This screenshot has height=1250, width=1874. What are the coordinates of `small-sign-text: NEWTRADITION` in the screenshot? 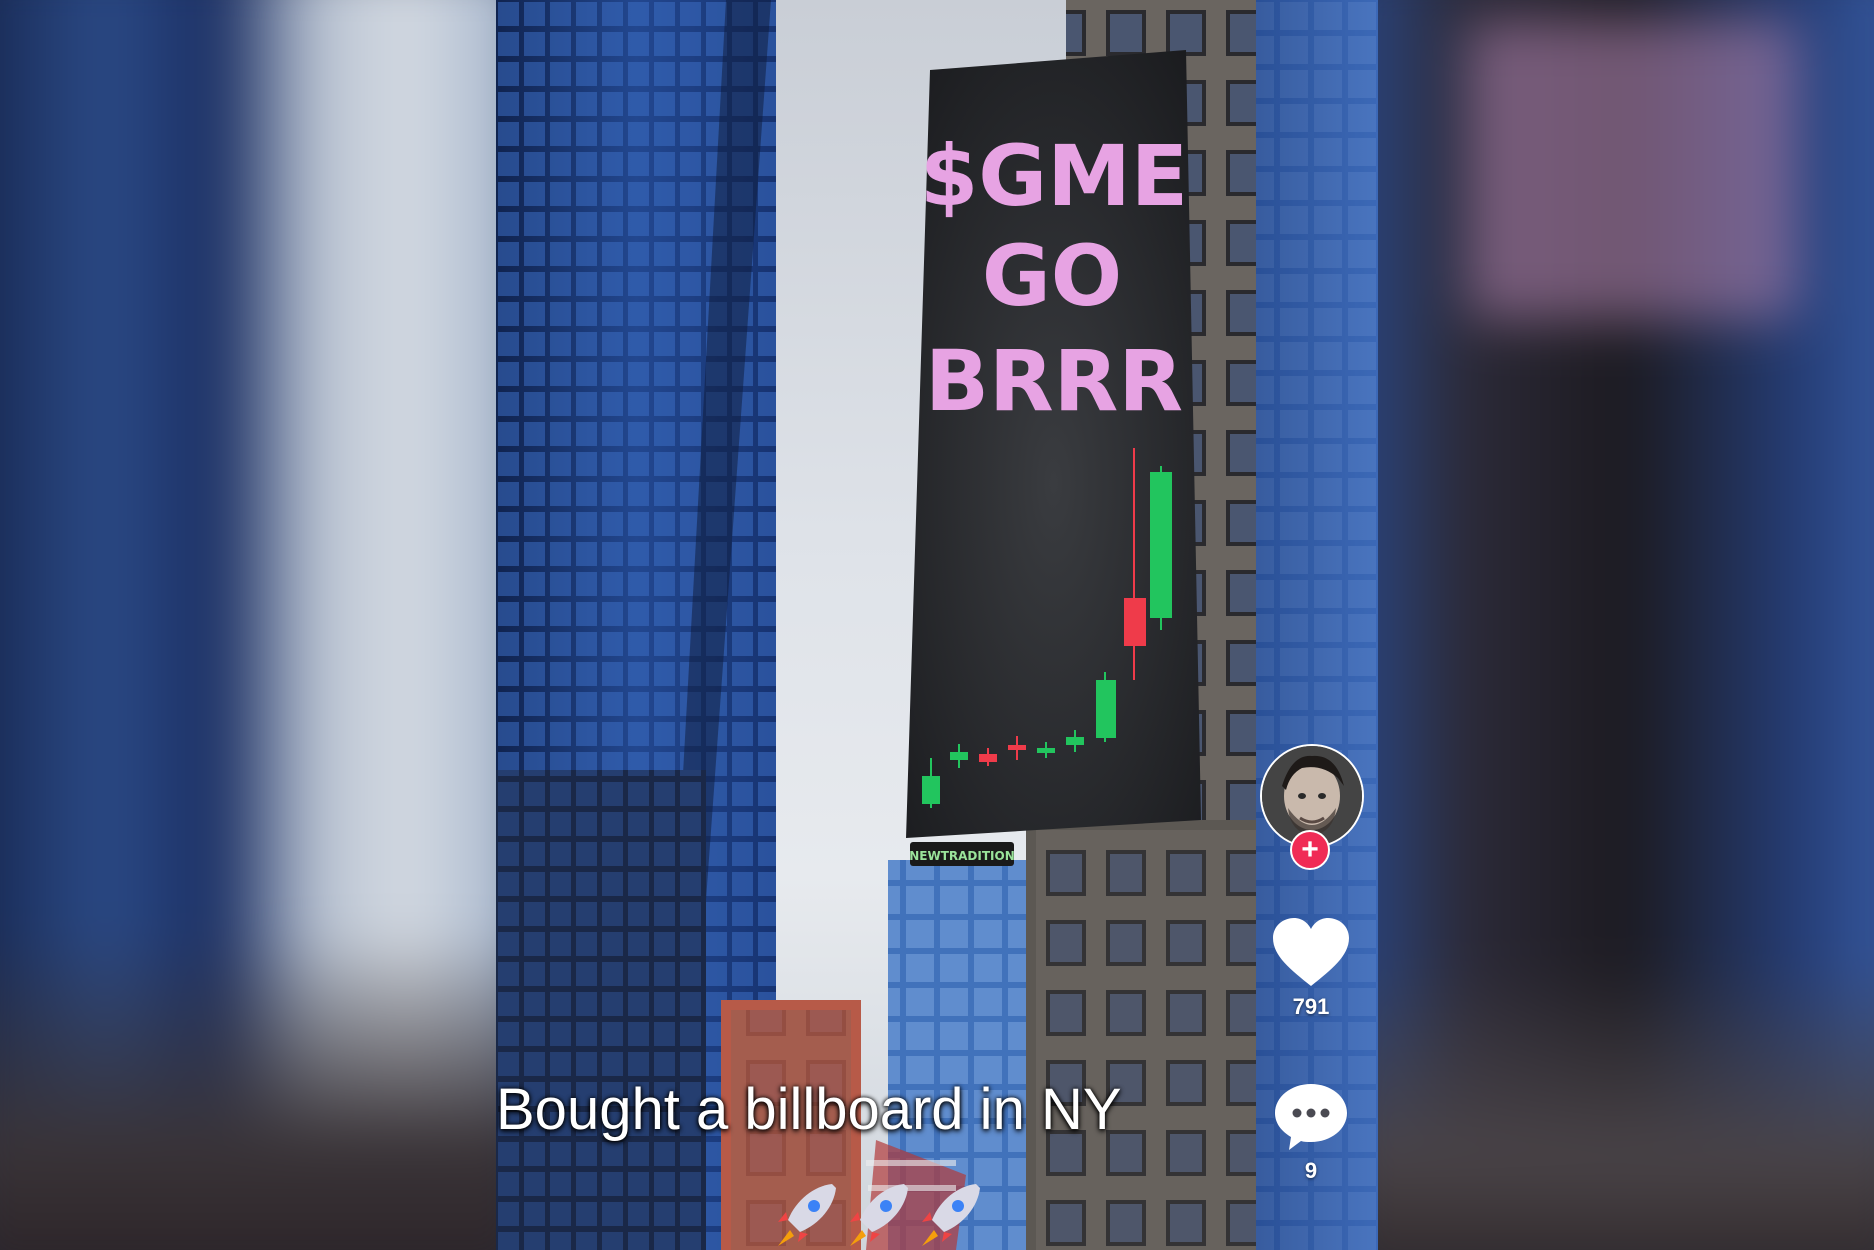 It's located at (962, 856).